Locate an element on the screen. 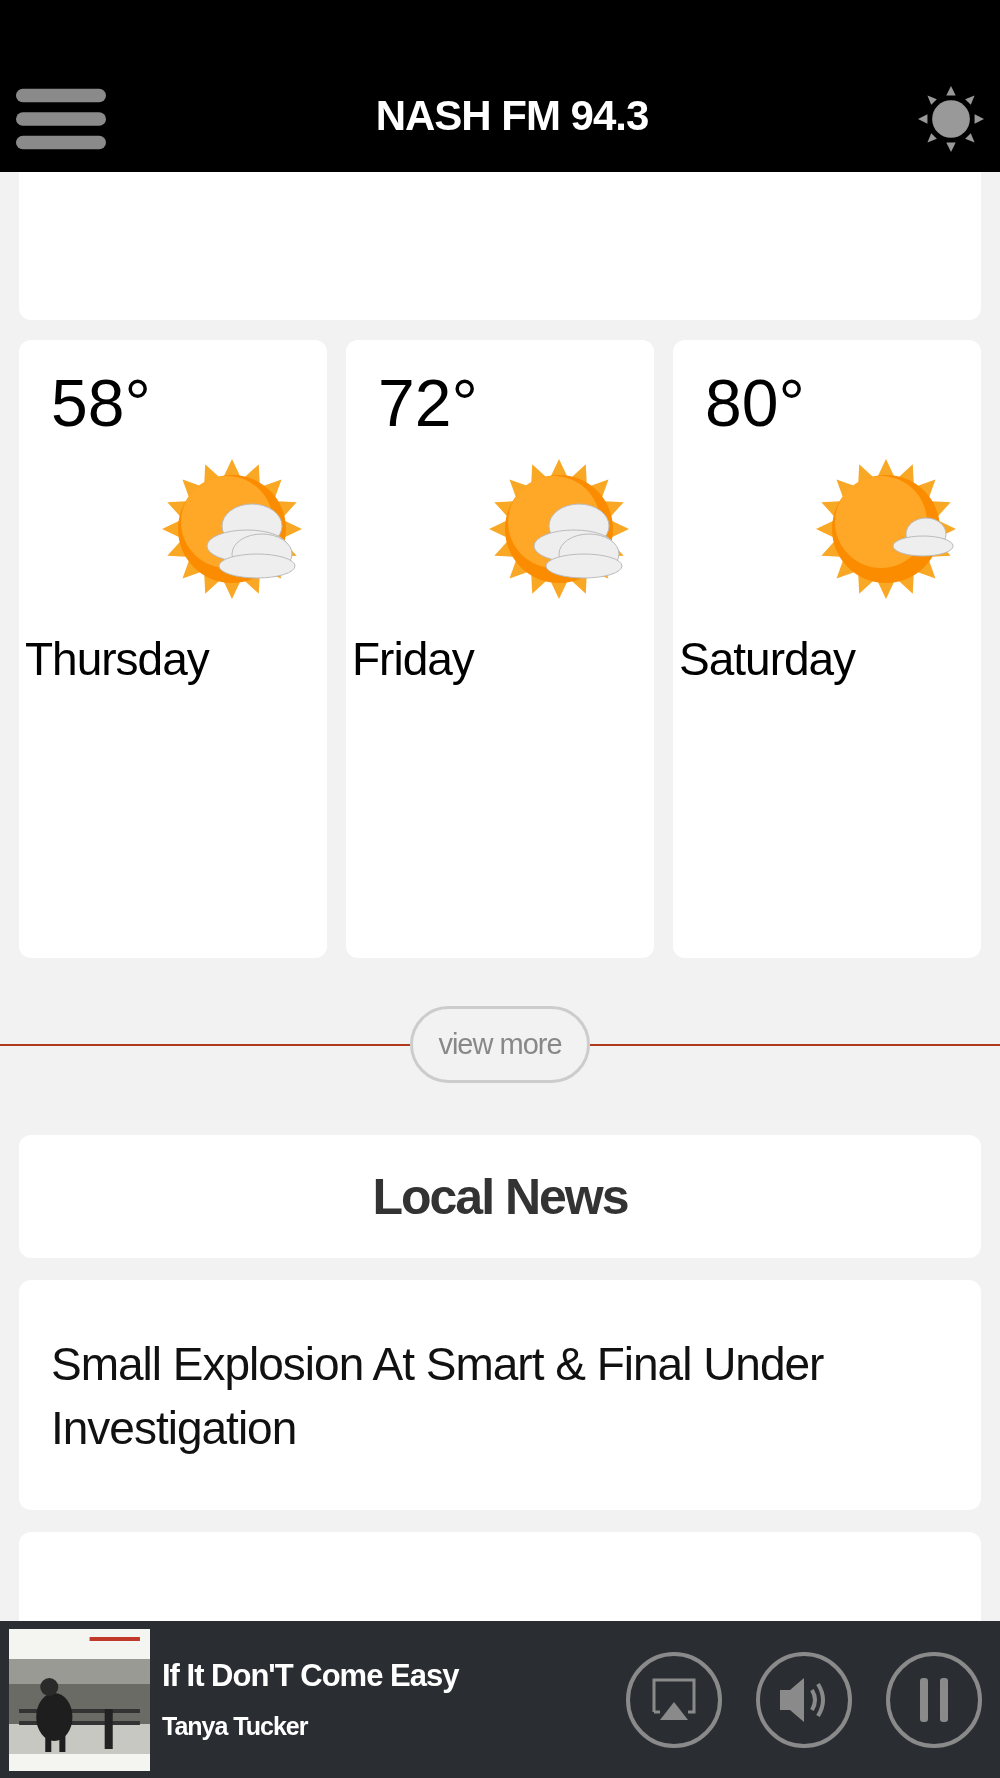 This screenshot has width=1000, height=1778. temperature: 80° is located at coordinates (755, 403).